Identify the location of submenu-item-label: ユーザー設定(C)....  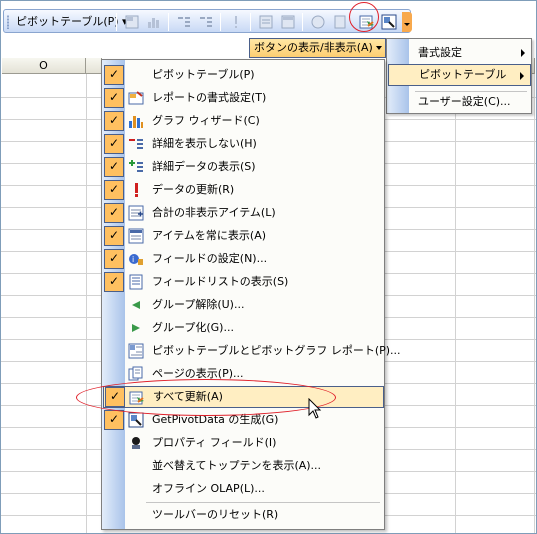
(464, 101).